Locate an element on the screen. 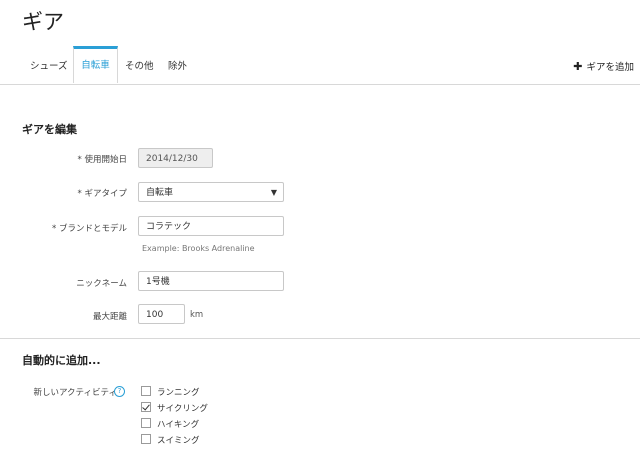  max-distance-input: 100 is located at coordinates (161, 314).